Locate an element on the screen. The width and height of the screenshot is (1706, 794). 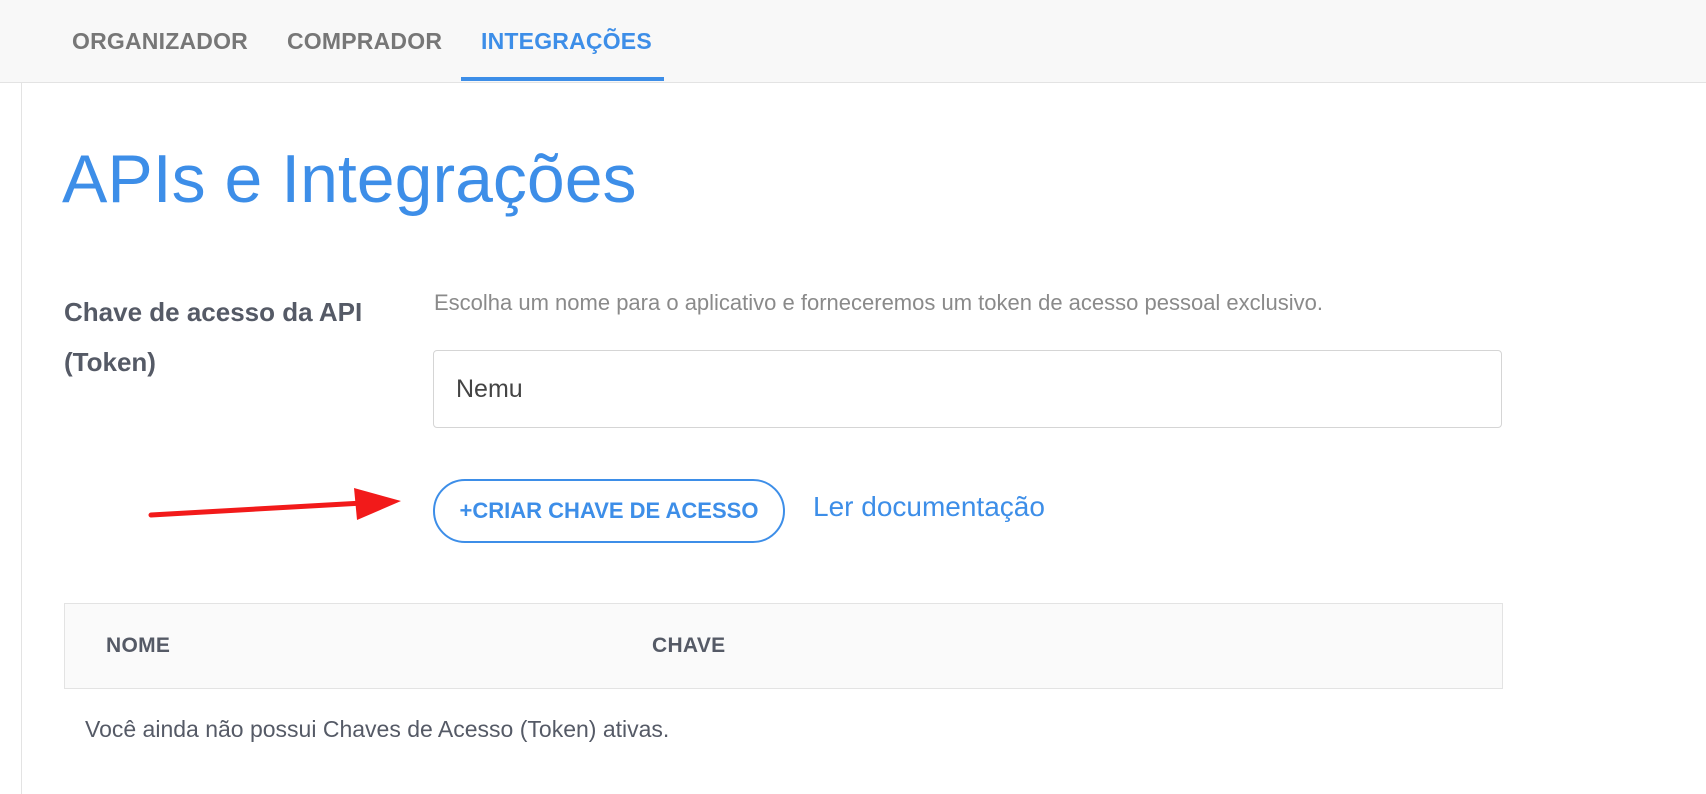
read-documentation-link: Ler documentação is located at coordinates (929, 507).